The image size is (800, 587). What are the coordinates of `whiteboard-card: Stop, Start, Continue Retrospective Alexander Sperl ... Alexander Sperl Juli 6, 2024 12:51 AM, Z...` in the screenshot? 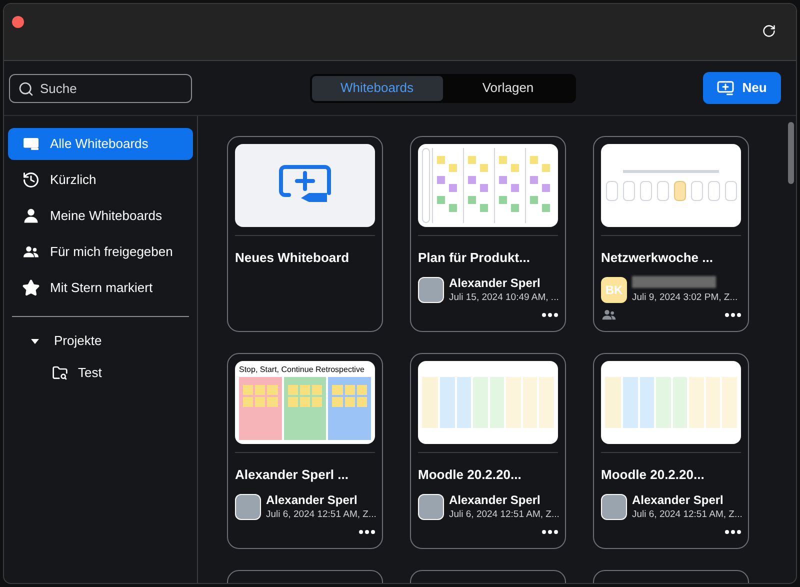 It's located at (305, 451).